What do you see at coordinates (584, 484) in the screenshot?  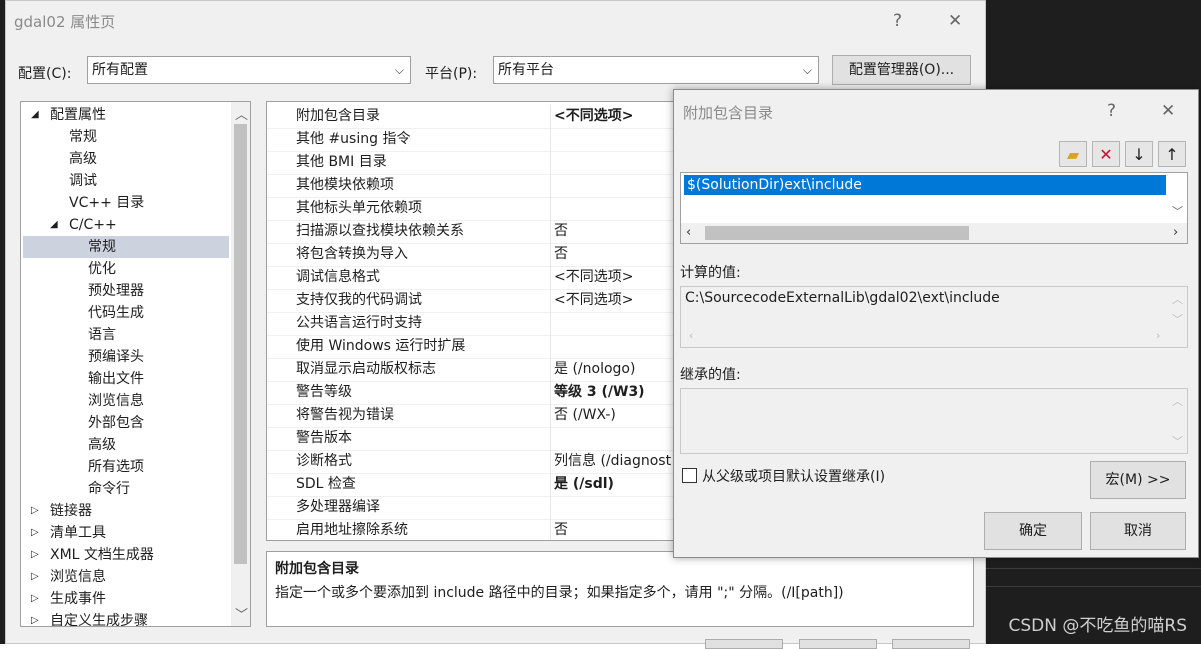 I see `property-value: 是 (/sdl)` at bounding box center [584, 484].